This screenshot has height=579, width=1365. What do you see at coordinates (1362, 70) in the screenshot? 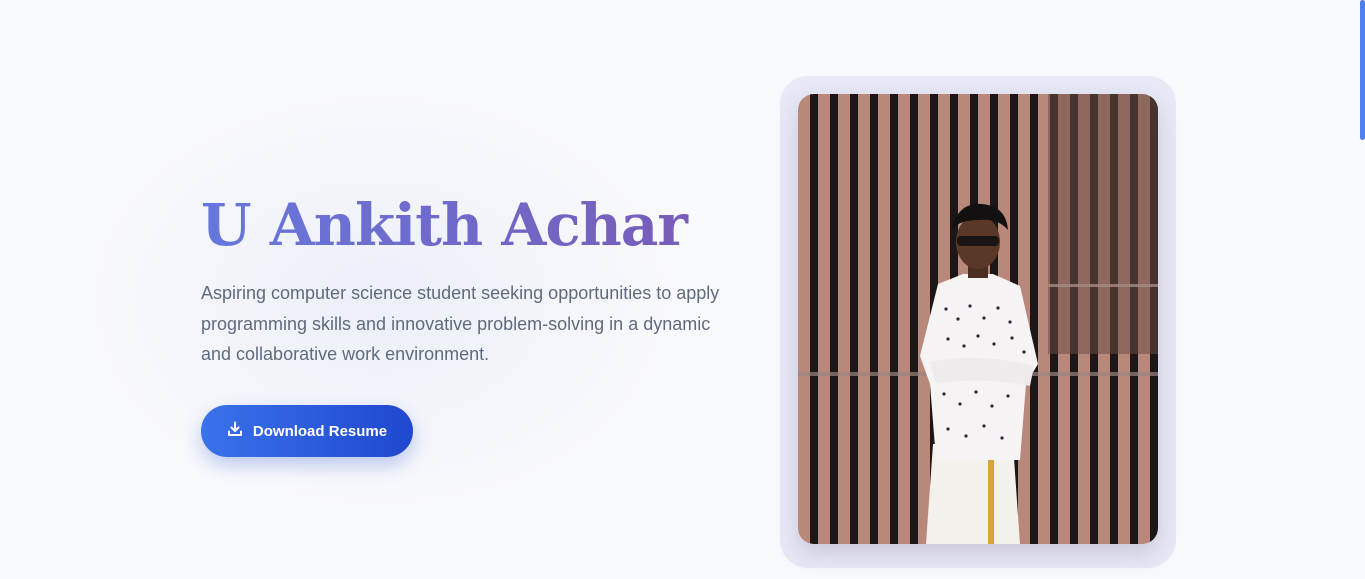
I see `scroll-indicator` at bounding box center [1362, 70].